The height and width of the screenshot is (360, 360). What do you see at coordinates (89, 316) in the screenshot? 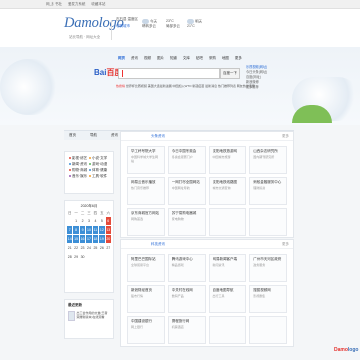
I see `latest-item: 出工会作用的文章(王者荣耀新版本)在线观看` at bounding box center [89, 316].